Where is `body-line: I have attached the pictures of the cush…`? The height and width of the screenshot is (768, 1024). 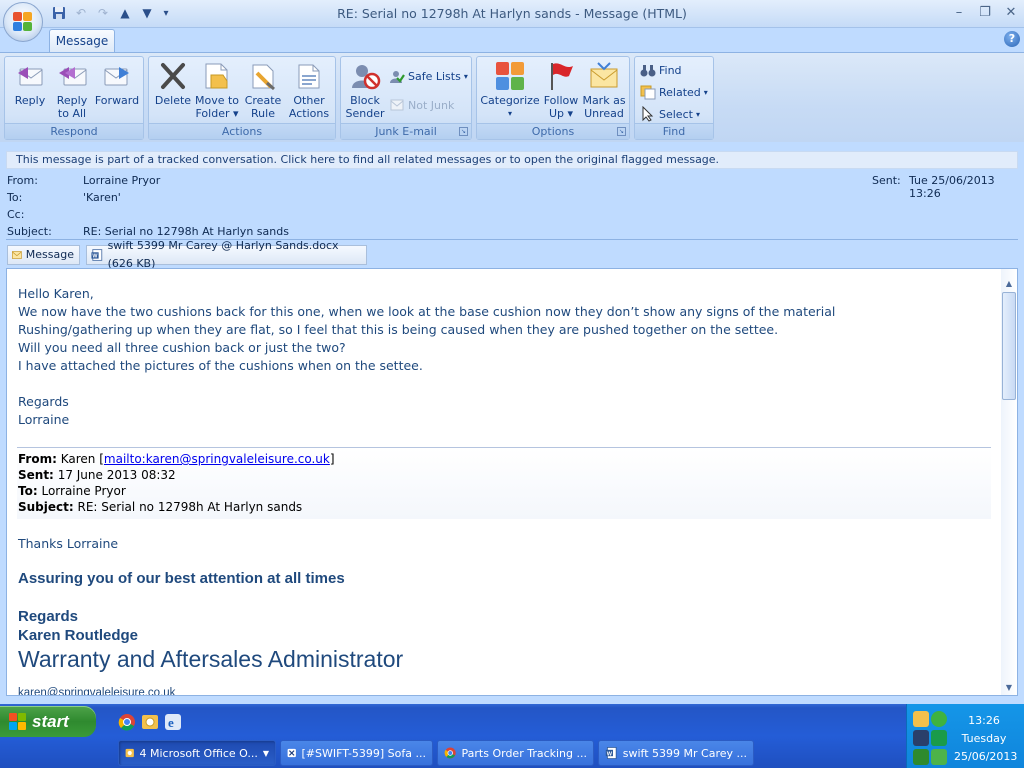
body-line: I have attached the pictures of the cush… is located at coordinates (220, 365).